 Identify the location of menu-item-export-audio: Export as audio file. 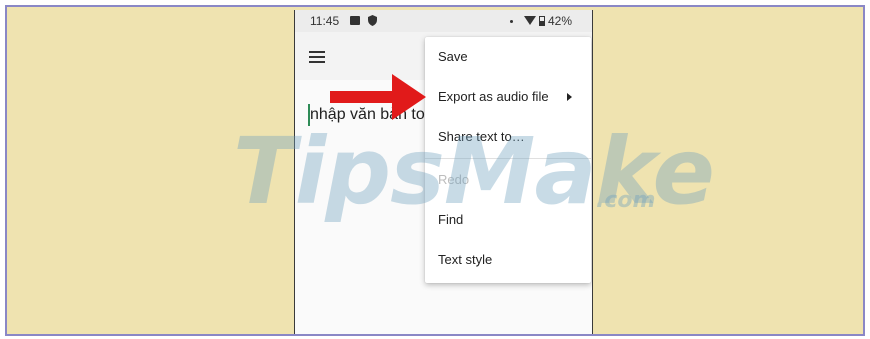
(508, 97).